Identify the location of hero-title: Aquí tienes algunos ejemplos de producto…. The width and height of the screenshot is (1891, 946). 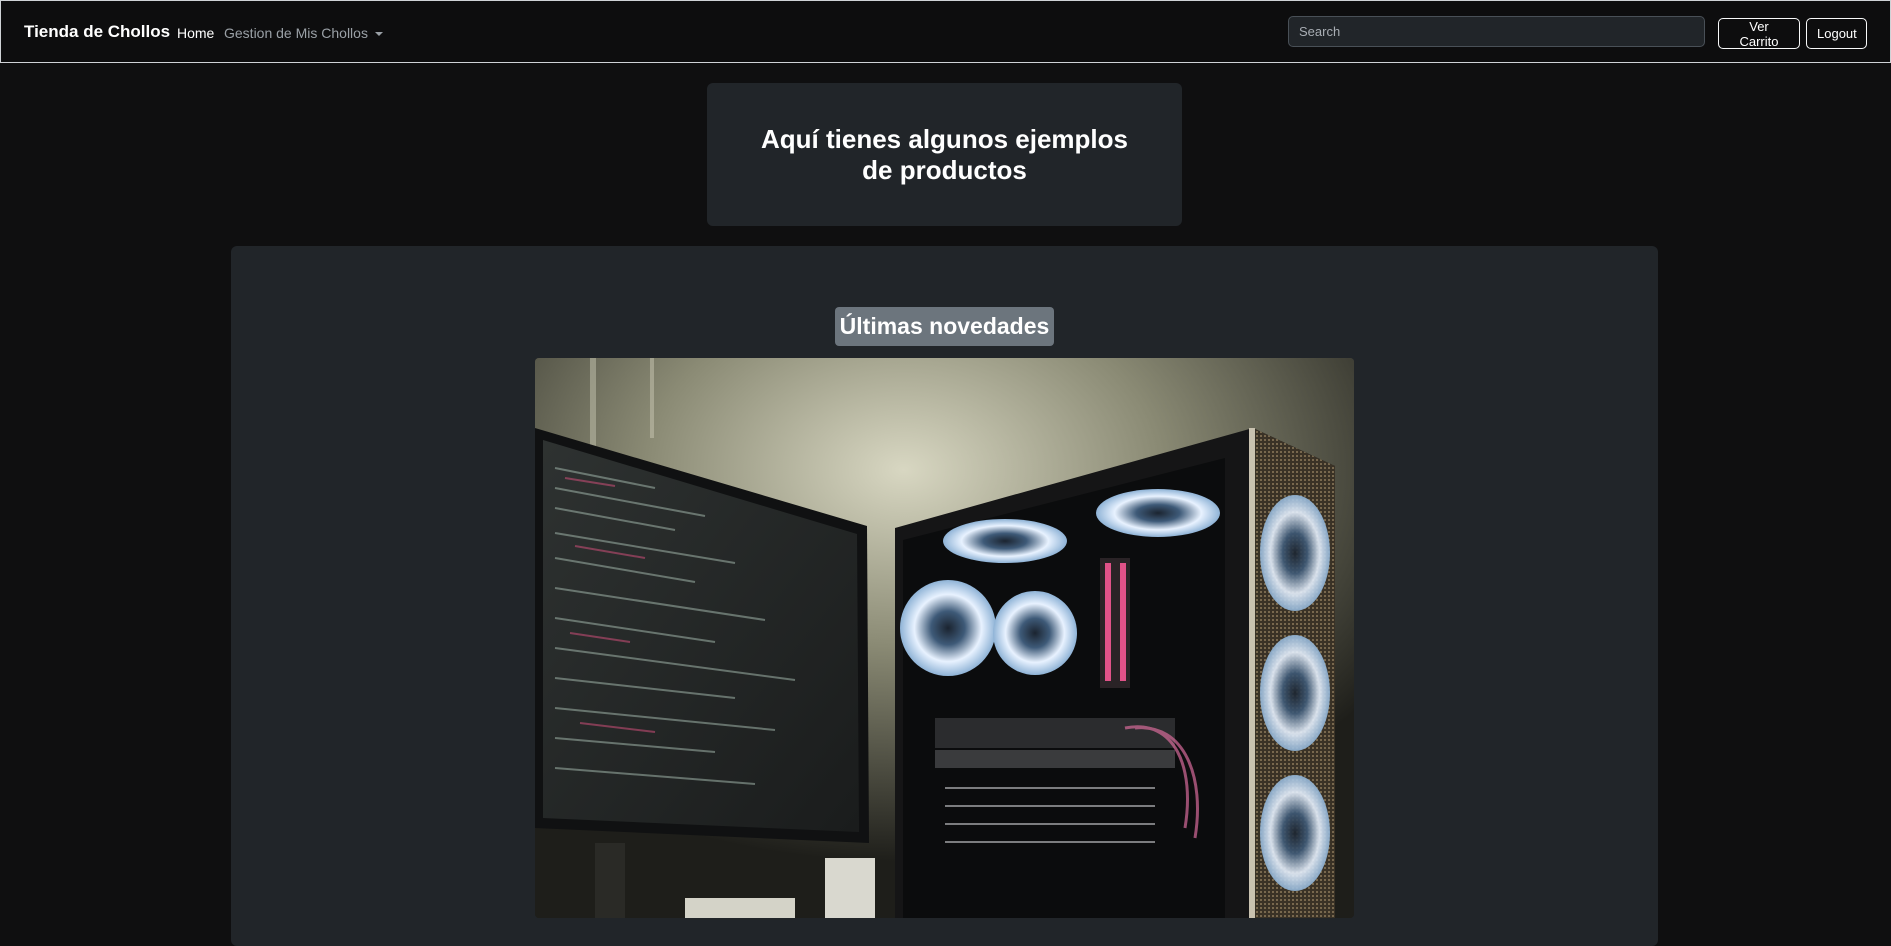
(944, 154).